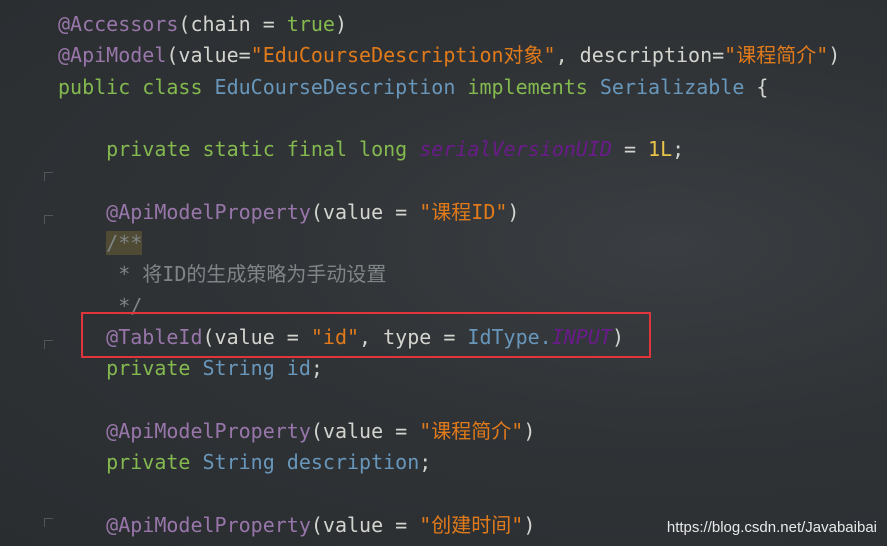 This screenshot has height=546, width=887. Describe the element at coordinates (630, 149) in the screenshot. I see `code-token: =` at that location.